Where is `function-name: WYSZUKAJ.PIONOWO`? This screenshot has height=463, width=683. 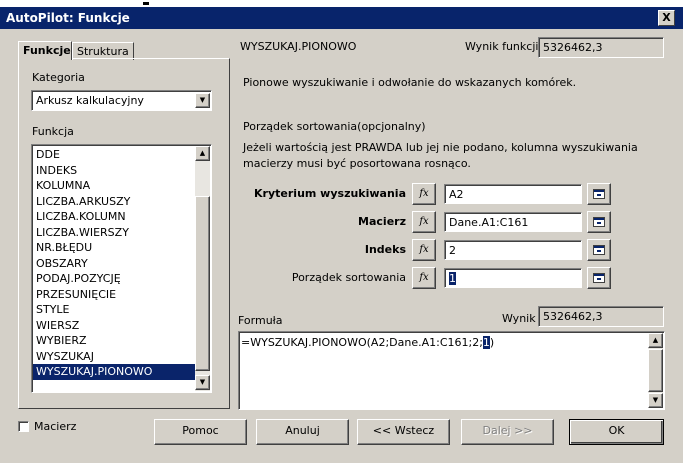
function-name: WYSZUKAJ.PIONOWO is located at coordinates (298, 46).